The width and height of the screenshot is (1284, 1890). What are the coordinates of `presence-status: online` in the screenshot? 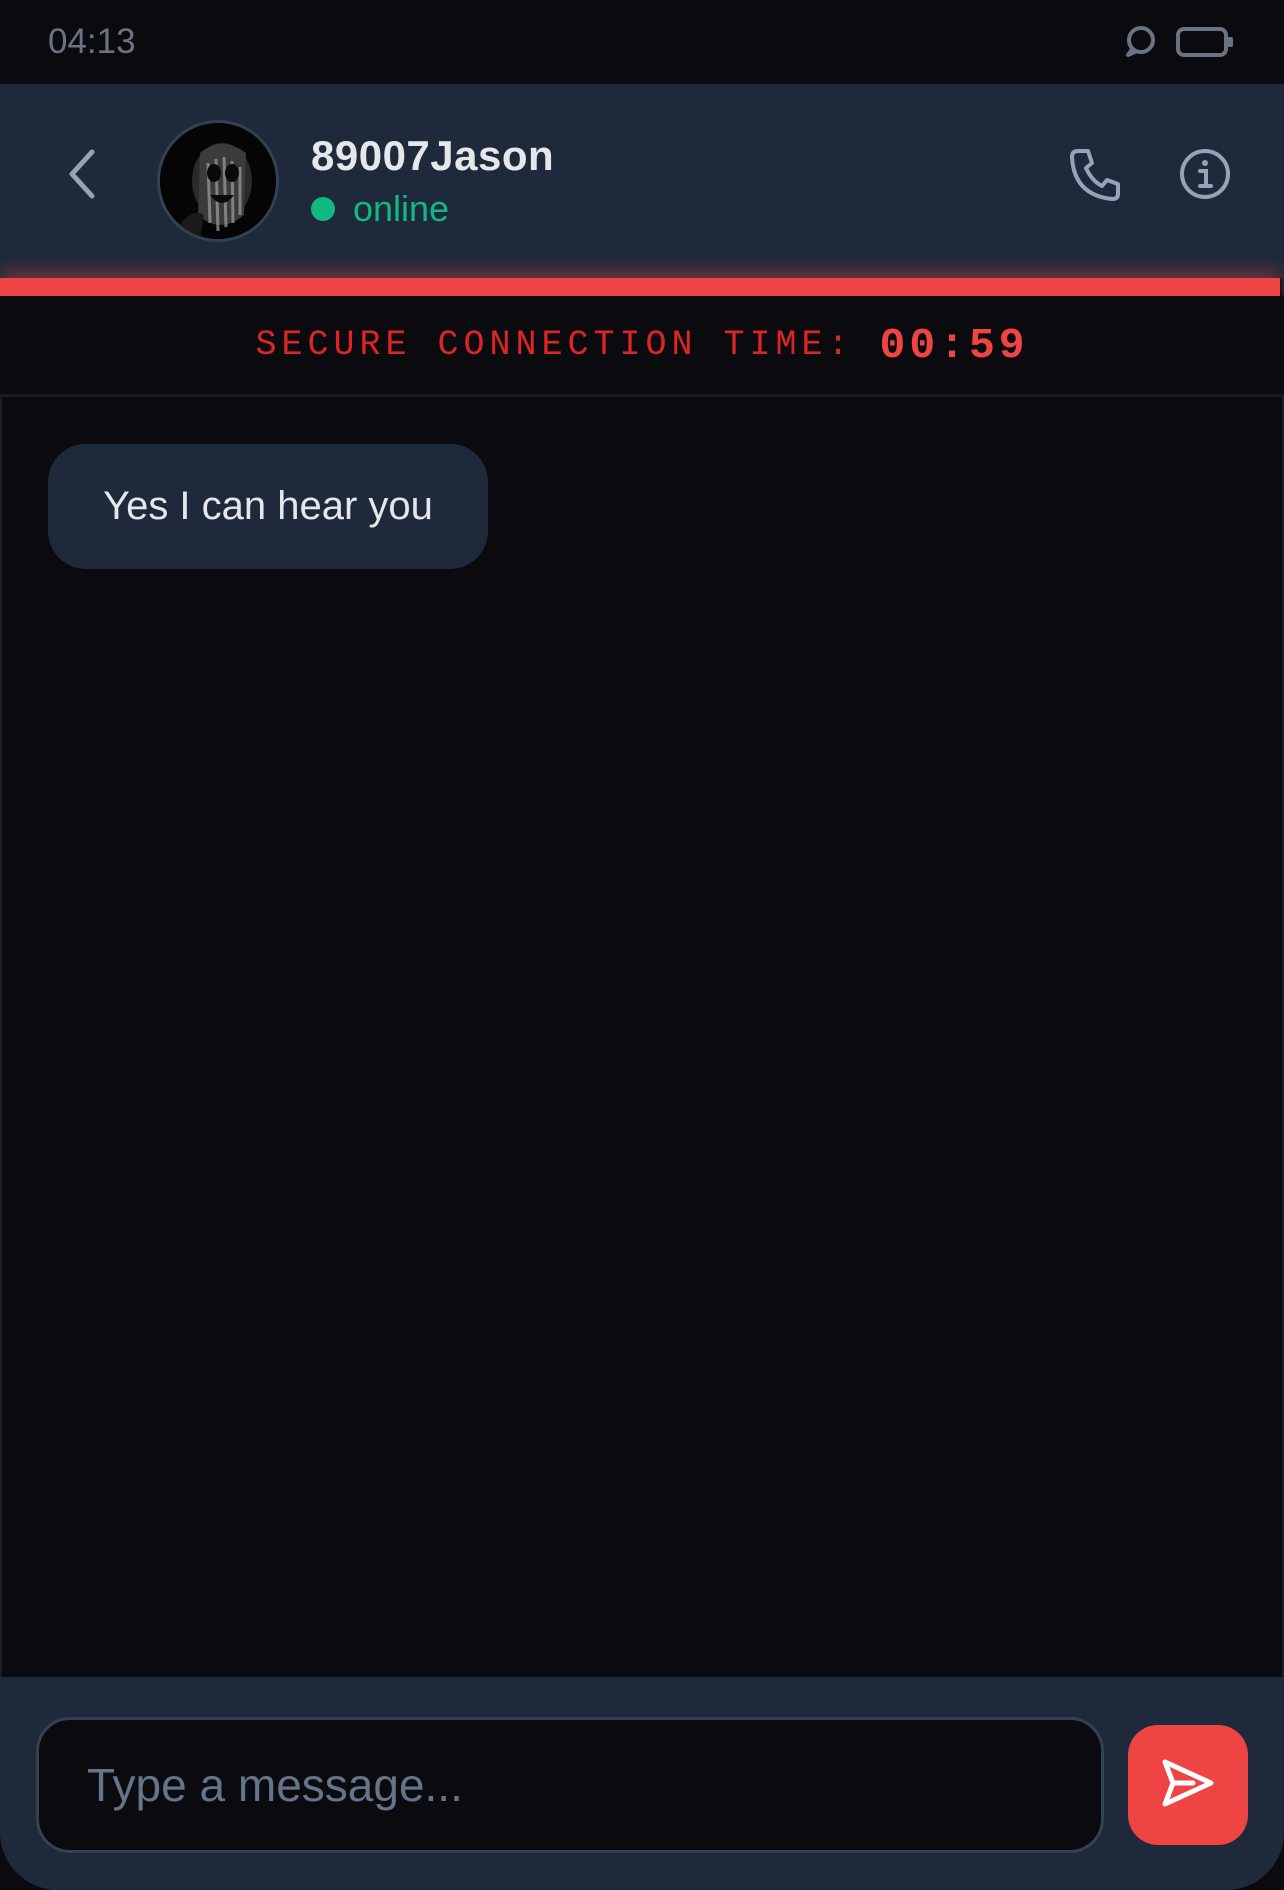 It's located at (380, 209).